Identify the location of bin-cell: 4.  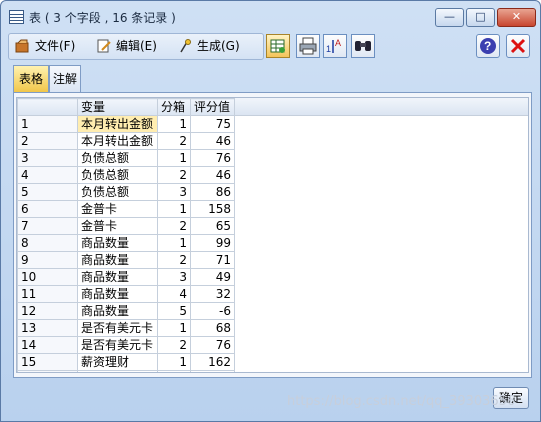
(174, 294).